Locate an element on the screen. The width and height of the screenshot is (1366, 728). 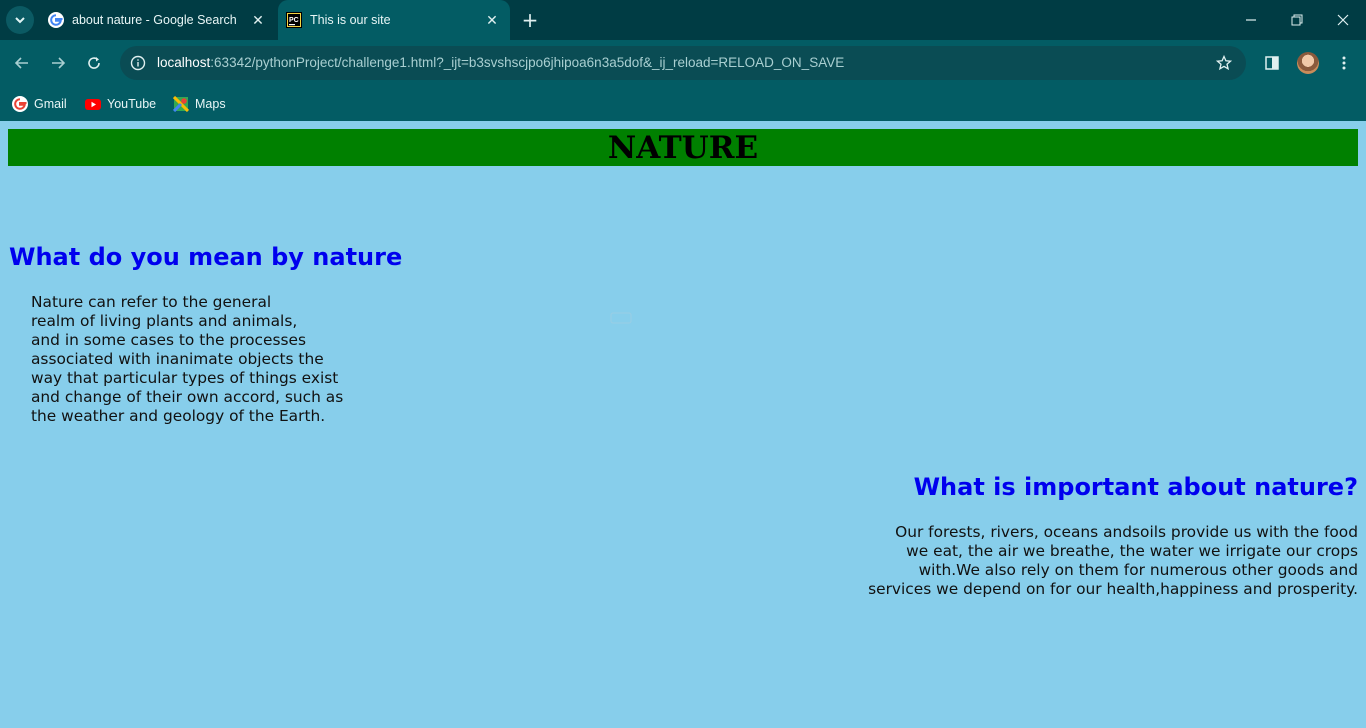
youtube-icon is located at coordinates (93, 104).